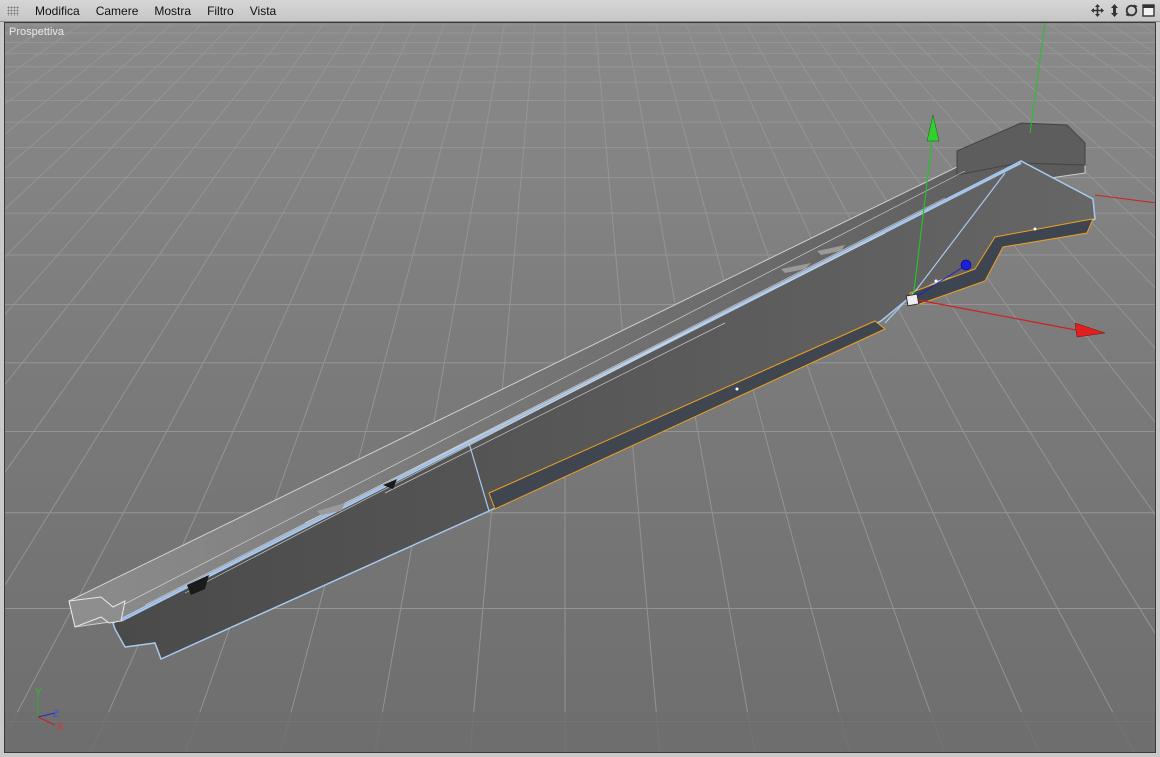  Describe the element at coordinates (263, 11) in the screenshot. I see `menu-vista: Vista` at that location.